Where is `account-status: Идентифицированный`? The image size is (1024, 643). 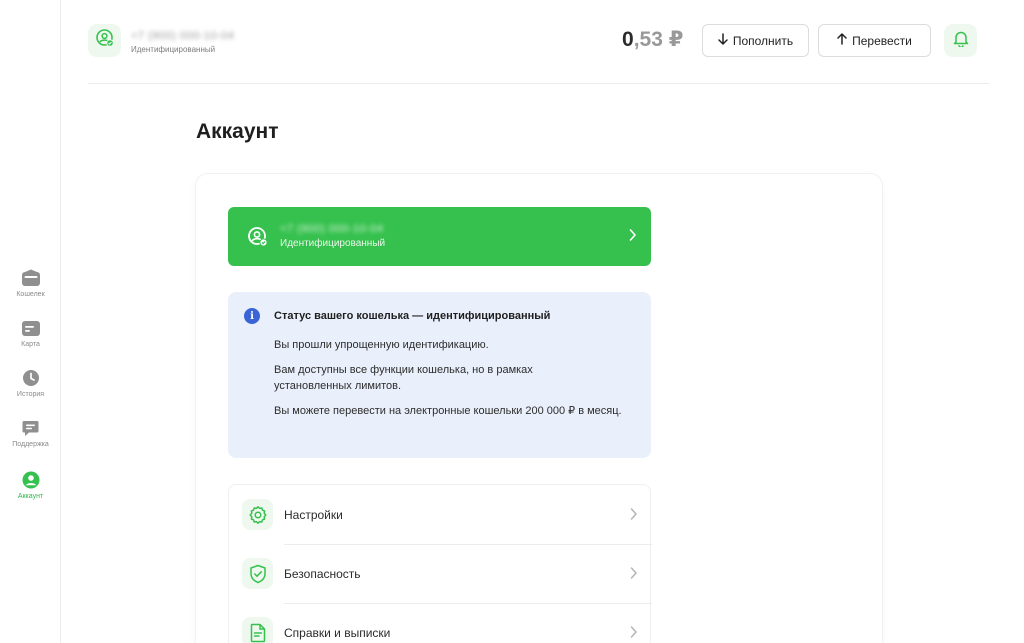
account-status: Идентифицированный is located at coordinates (333, 243).